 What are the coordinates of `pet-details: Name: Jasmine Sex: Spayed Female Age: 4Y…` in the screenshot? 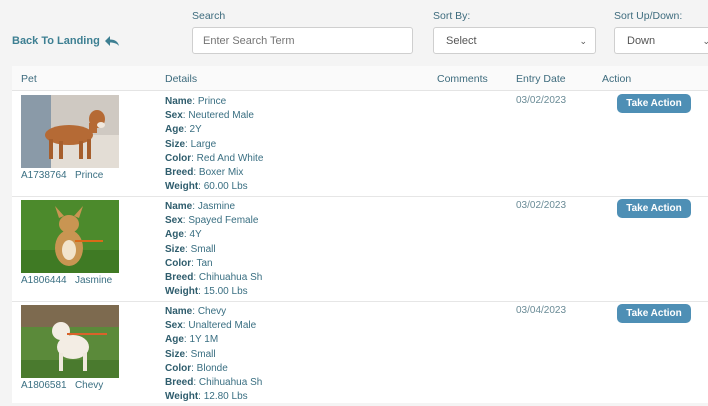 It's located at (214, 249).